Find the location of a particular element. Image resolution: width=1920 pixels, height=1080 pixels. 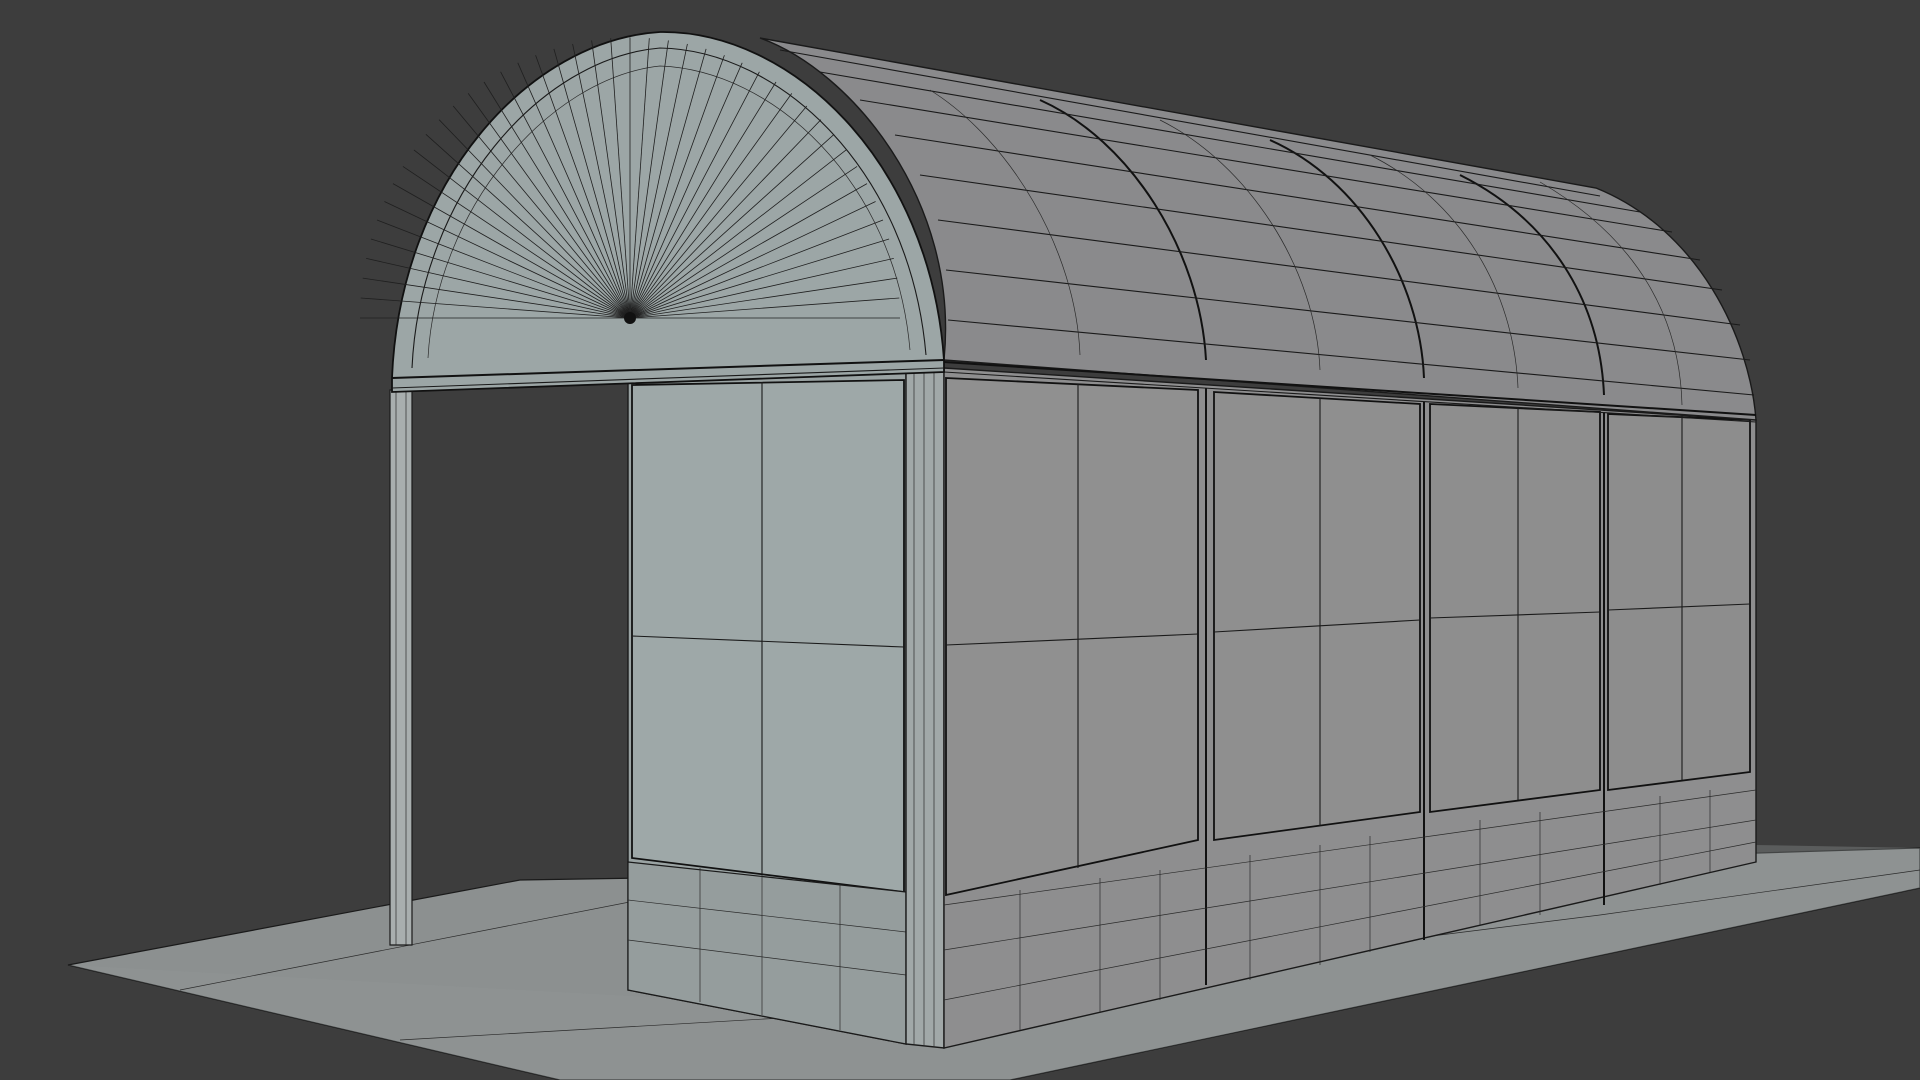

front-left-post is located at coordinates (401, 667).